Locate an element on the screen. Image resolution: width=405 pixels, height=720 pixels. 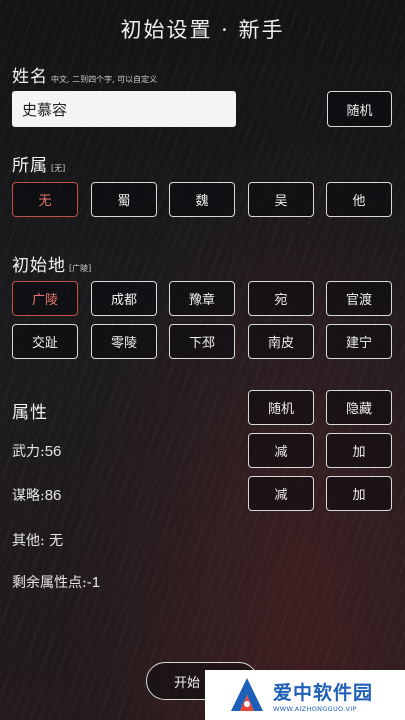
page-title: 初始设置 · 新手 is located at coordinates (202, 30).